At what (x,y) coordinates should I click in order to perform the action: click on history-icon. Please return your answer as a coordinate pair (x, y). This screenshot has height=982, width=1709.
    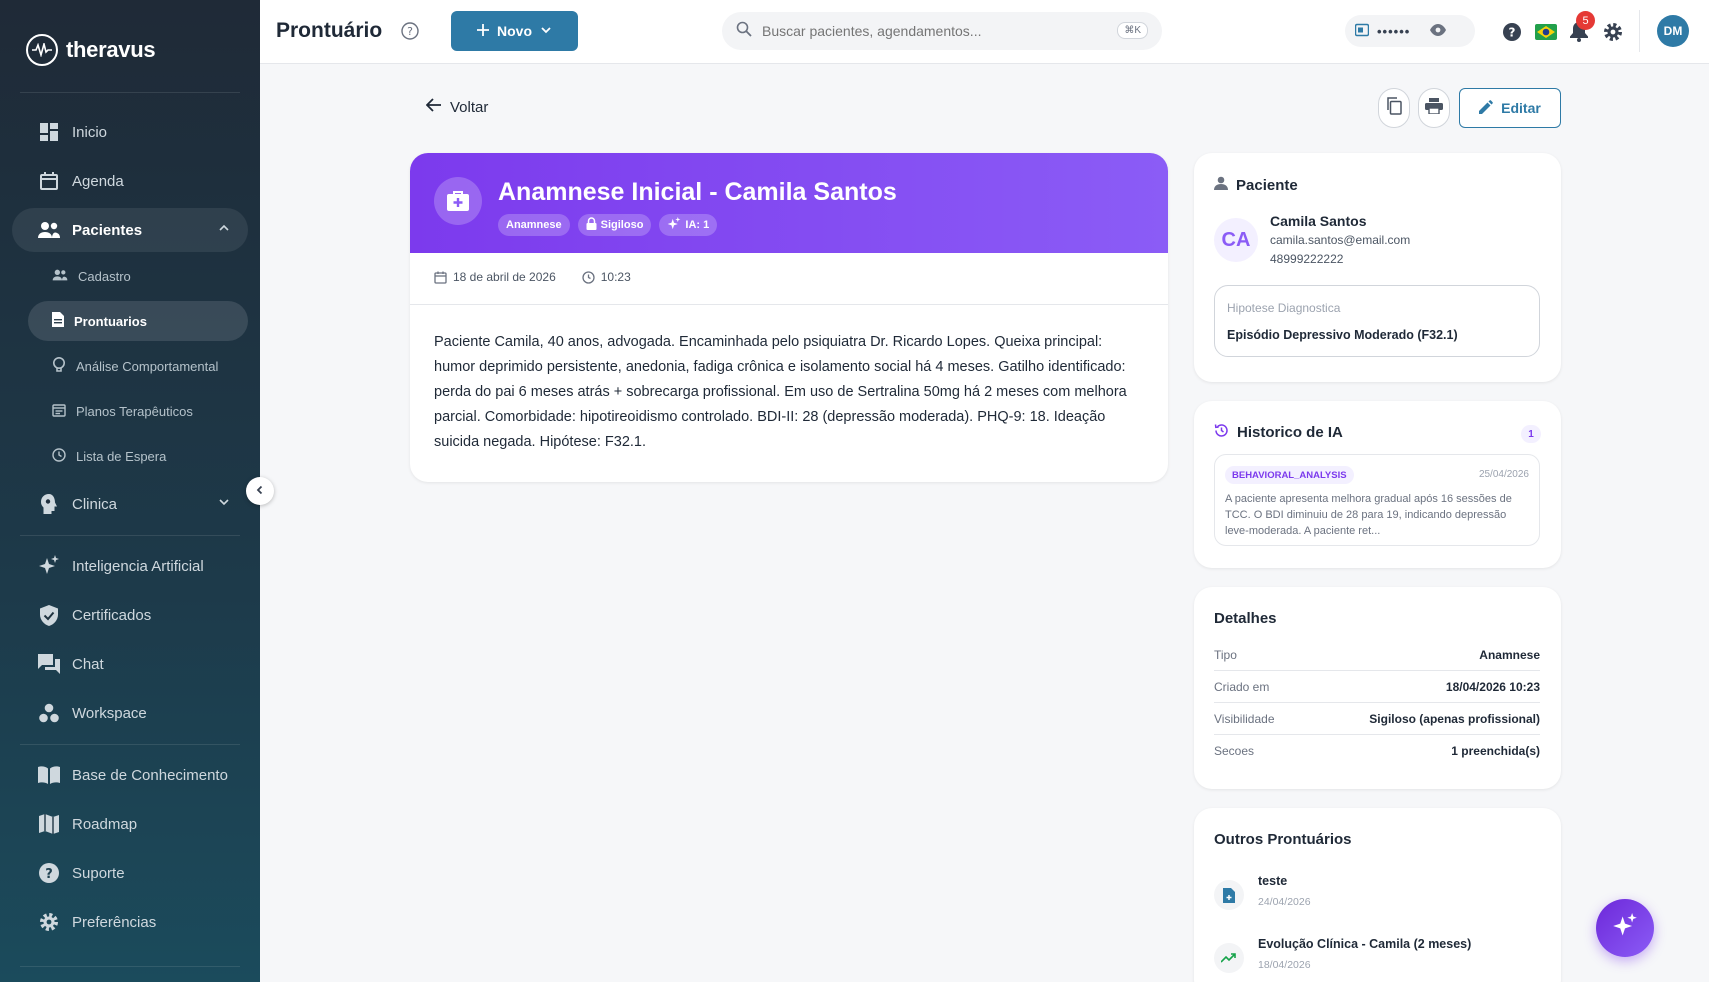
    Looking at the image, I should click on (1221, 432).